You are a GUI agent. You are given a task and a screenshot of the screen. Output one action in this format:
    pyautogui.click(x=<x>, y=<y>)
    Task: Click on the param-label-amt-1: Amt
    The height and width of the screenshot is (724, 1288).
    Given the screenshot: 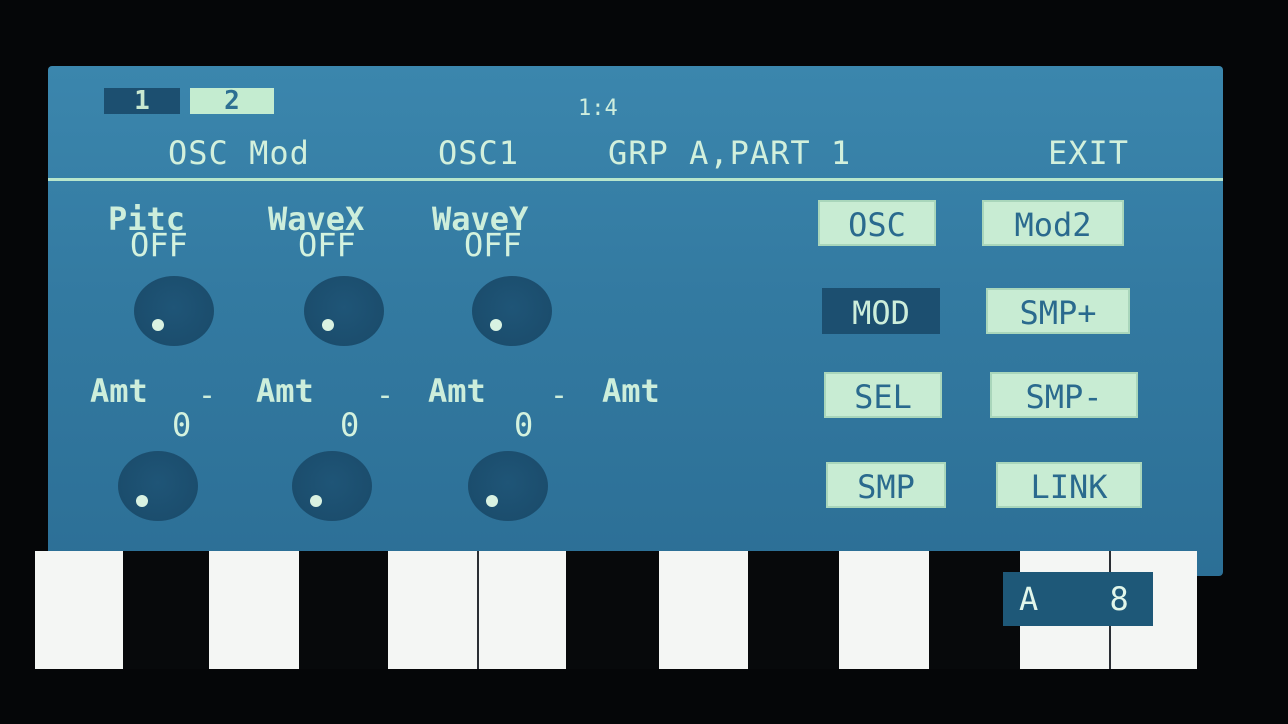 What is the action you would take?
    pyautogui.click(x=119, y=391)
    